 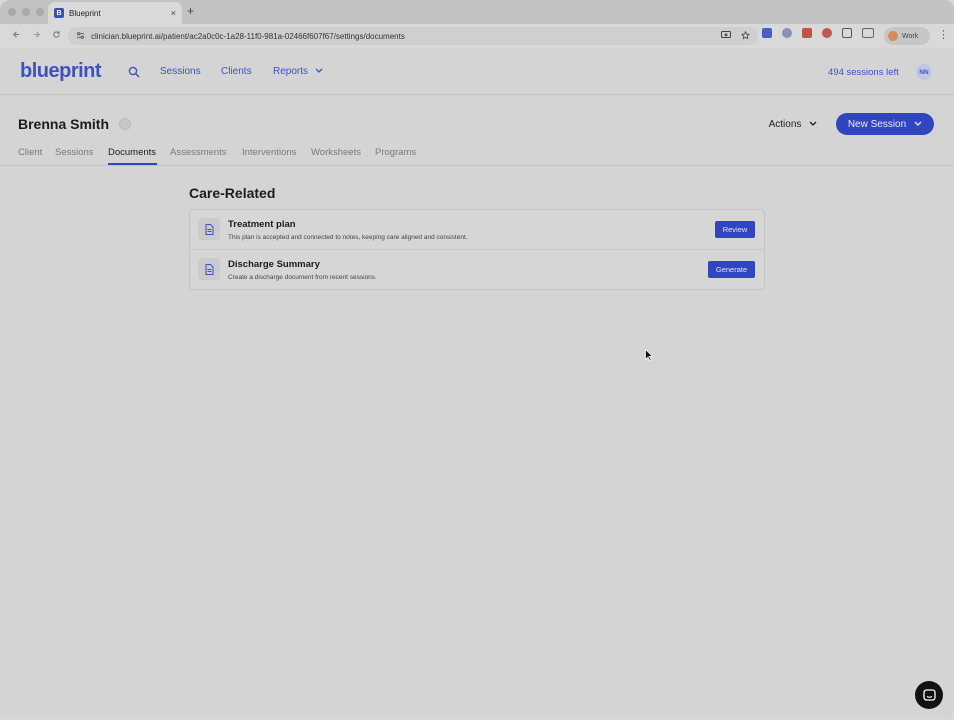 What do you see at coordinates (785, 124) in the screenshot?
I see `actions-label: Actions` at bounding box center [785, 124].